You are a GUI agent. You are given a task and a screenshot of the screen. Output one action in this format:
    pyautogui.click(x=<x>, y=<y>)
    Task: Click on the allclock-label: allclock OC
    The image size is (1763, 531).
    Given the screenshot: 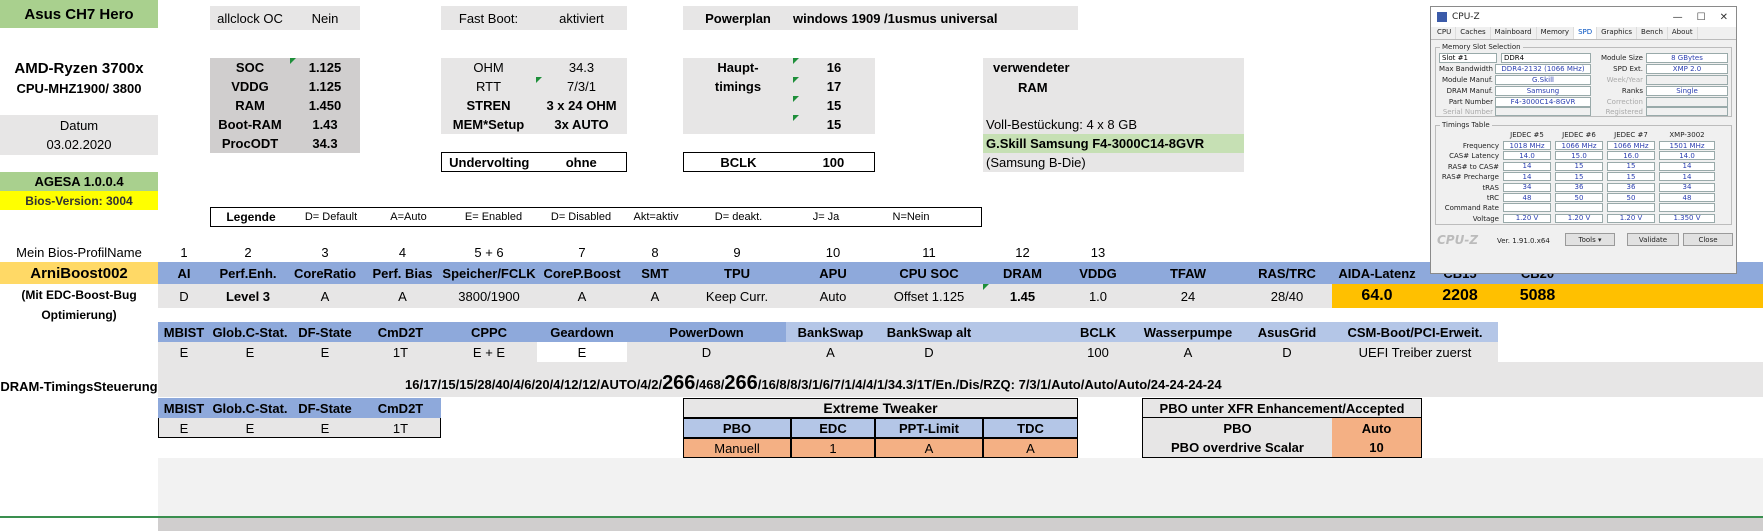 What is the action you would take?
    pyautogui.click(x=250, y=18)
    